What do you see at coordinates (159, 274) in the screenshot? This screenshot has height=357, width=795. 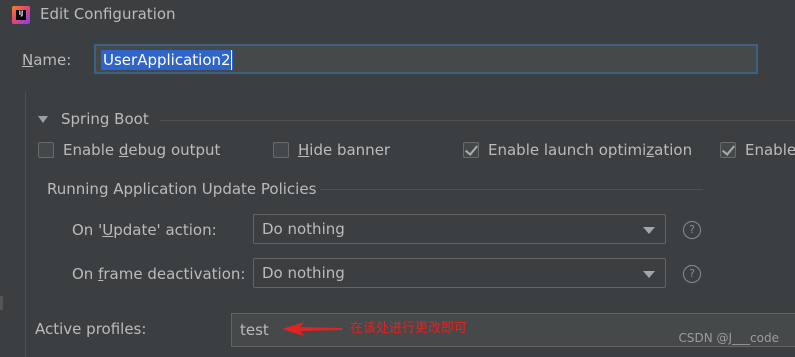 I see `frame-deactivation-label: On frame deactivation:` at bounding box center [159, 274].